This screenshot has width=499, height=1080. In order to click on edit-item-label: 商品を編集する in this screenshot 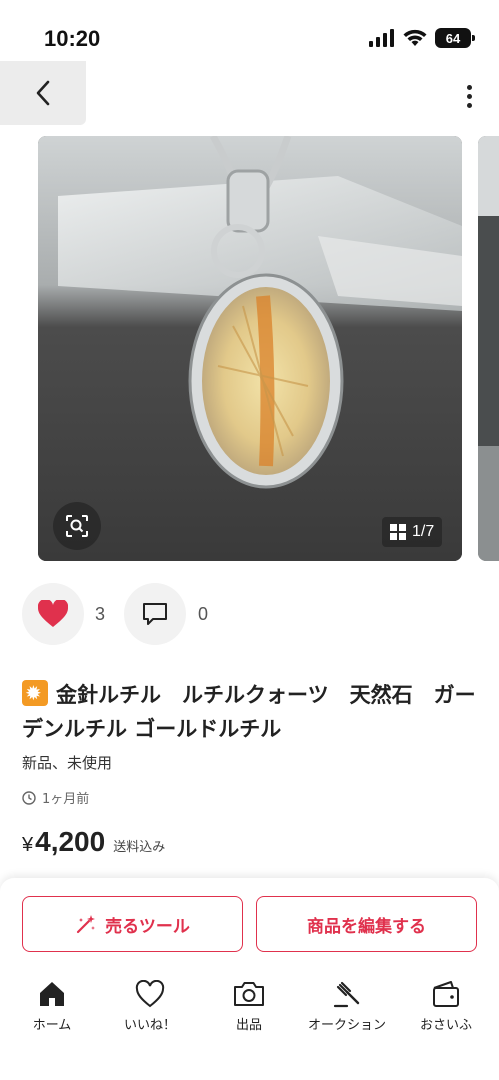, I will do `click(366, 926)`.